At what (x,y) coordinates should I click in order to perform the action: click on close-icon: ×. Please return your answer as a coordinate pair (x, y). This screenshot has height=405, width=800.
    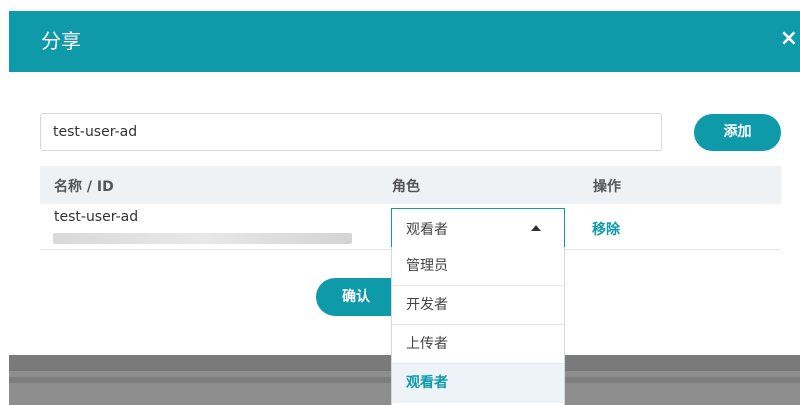
    Looking at the image, I should click on (789, 39).